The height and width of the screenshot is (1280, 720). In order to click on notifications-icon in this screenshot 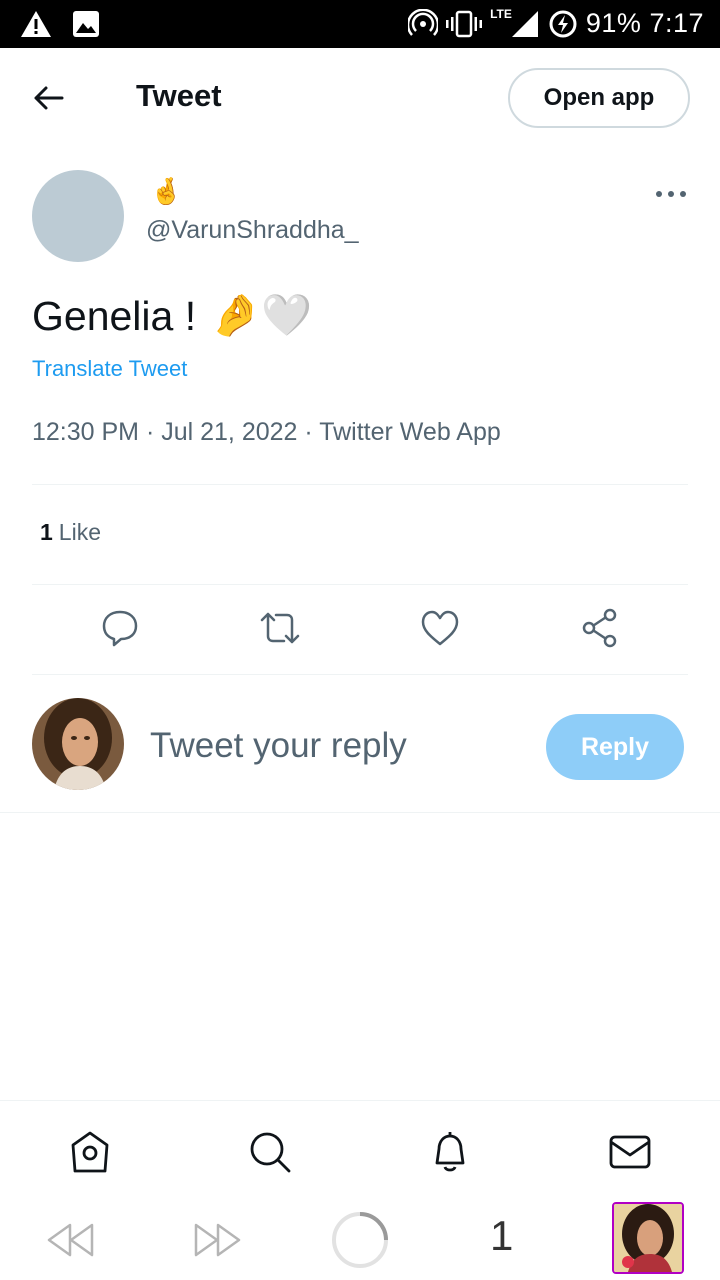, I will do `click(450, 1152)`.